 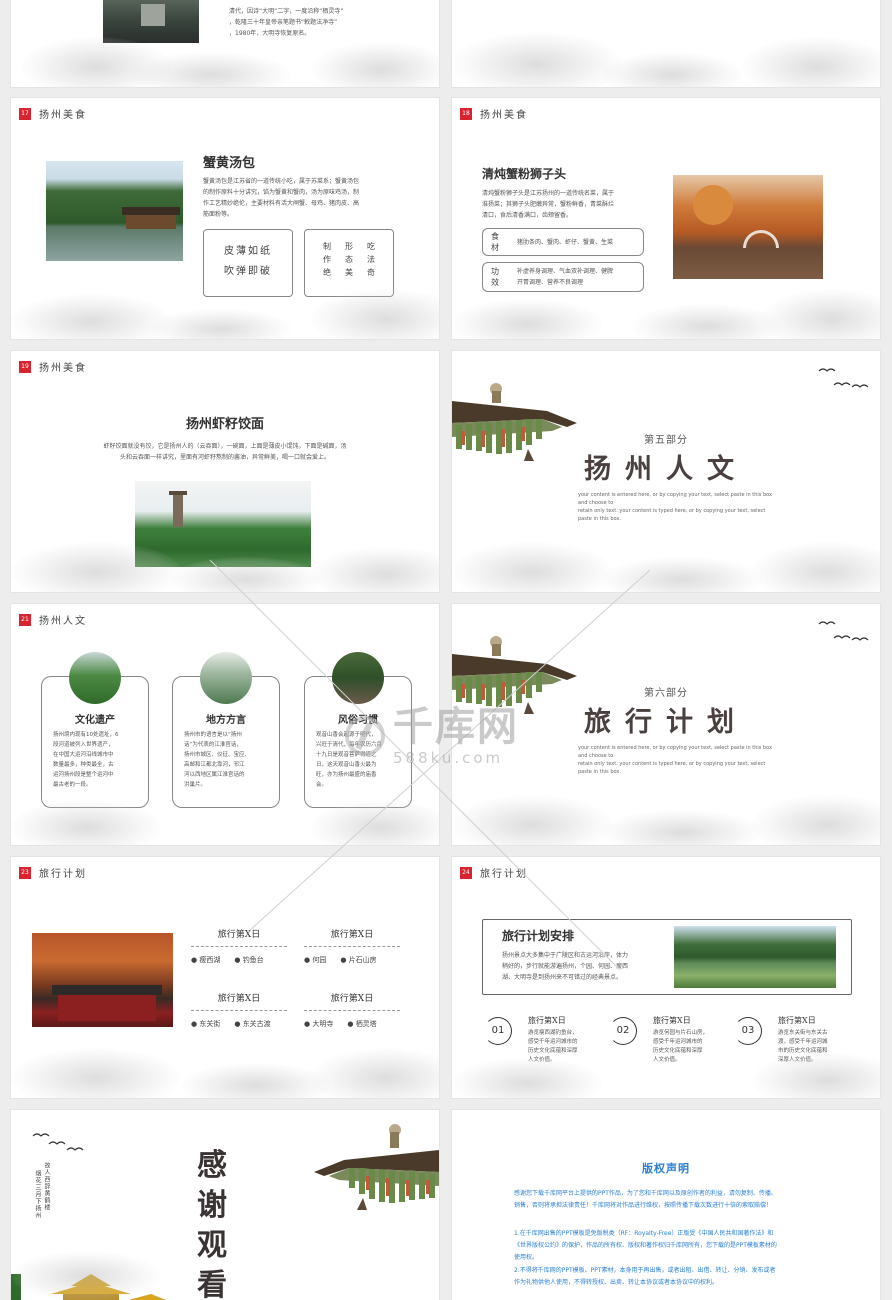 What do you see at coordinates (25, 872) in the screenshot?
I see `slide-number: 23` at bounding box center [25, 872].